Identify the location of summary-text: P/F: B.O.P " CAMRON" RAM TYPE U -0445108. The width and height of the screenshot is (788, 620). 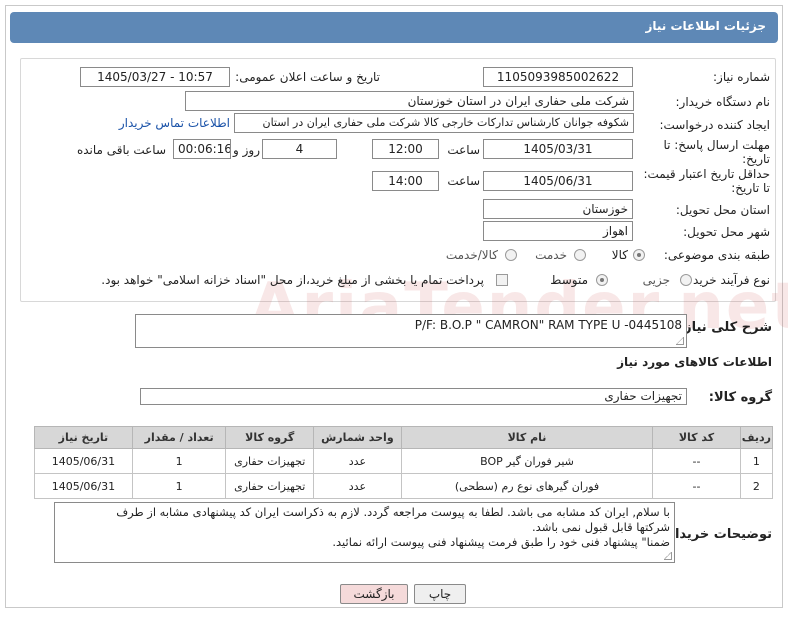
(548, 325).